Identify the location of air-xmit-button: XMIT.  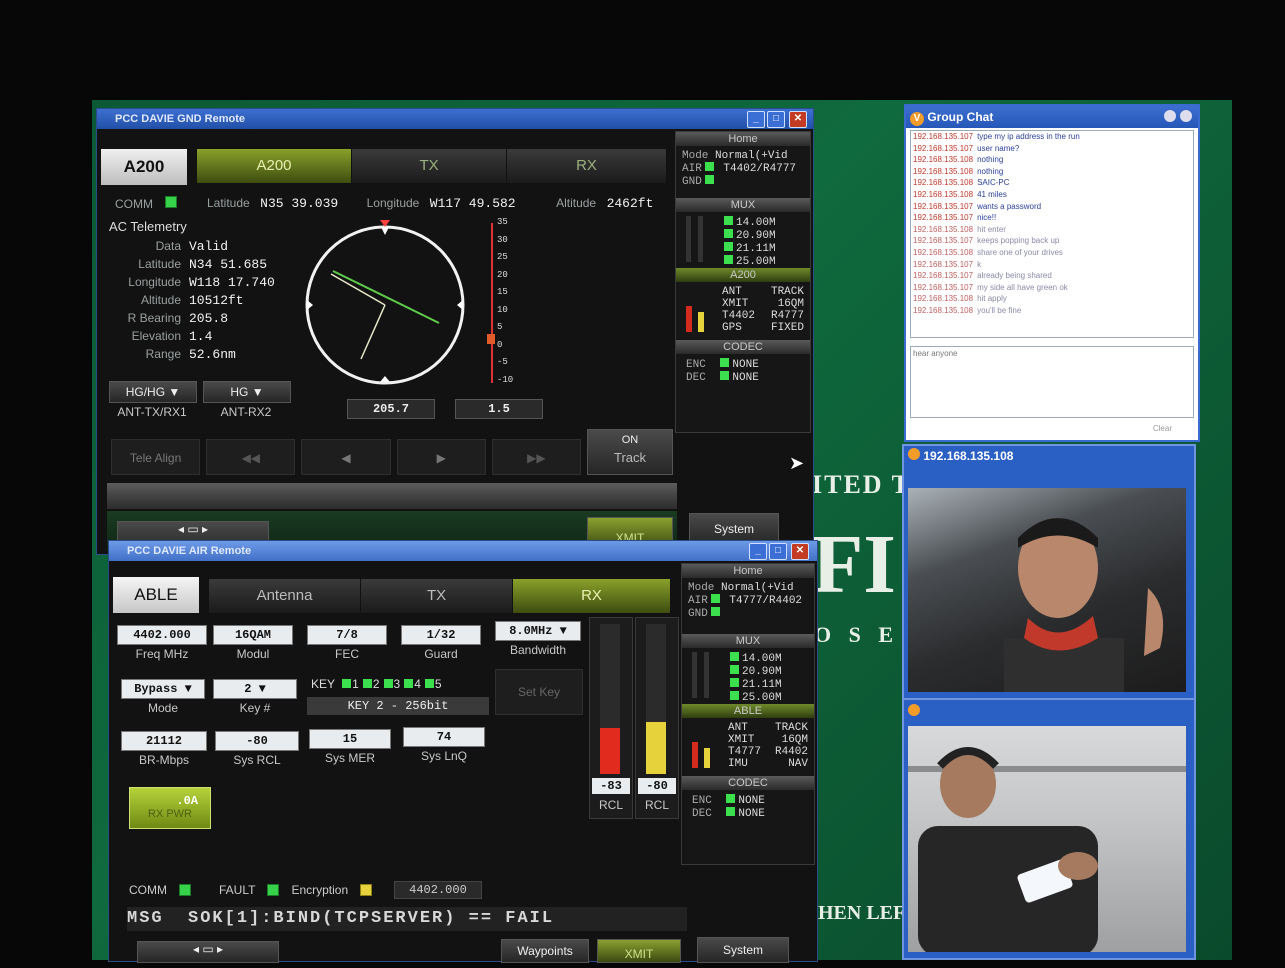
(639, 951).